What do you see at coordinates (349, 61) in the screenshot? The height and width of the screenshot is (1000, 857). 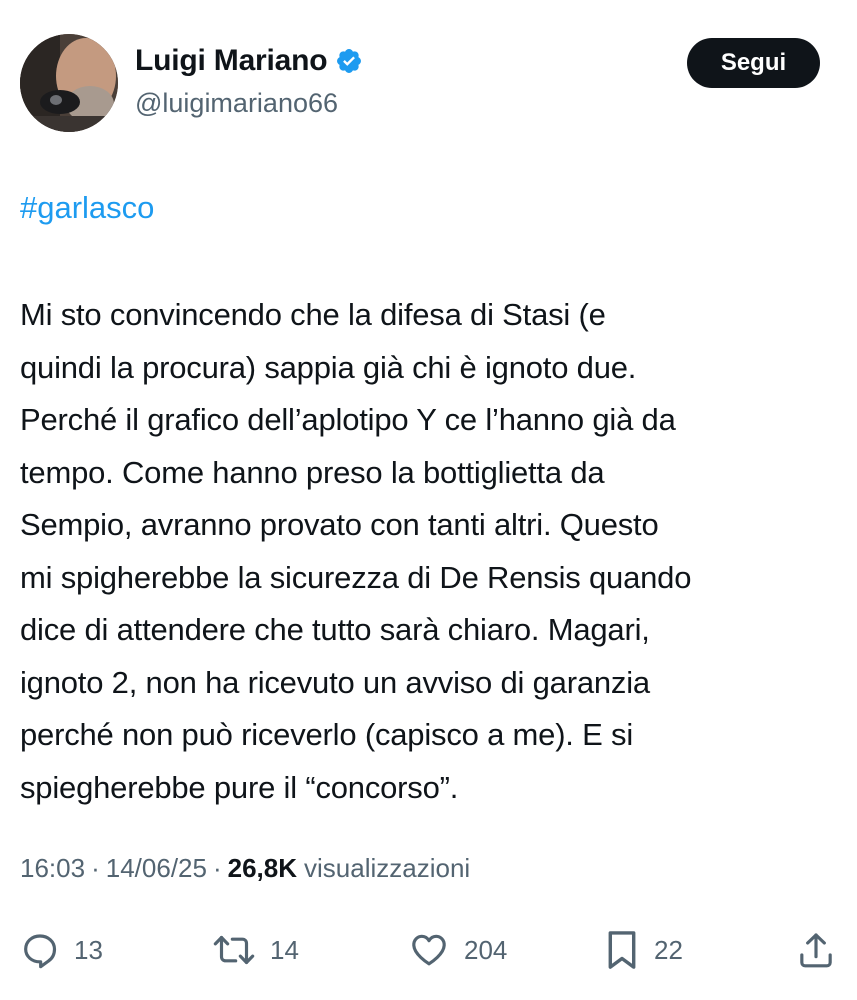 I see `verified-badge-icon` at bounding box center [349, 61].